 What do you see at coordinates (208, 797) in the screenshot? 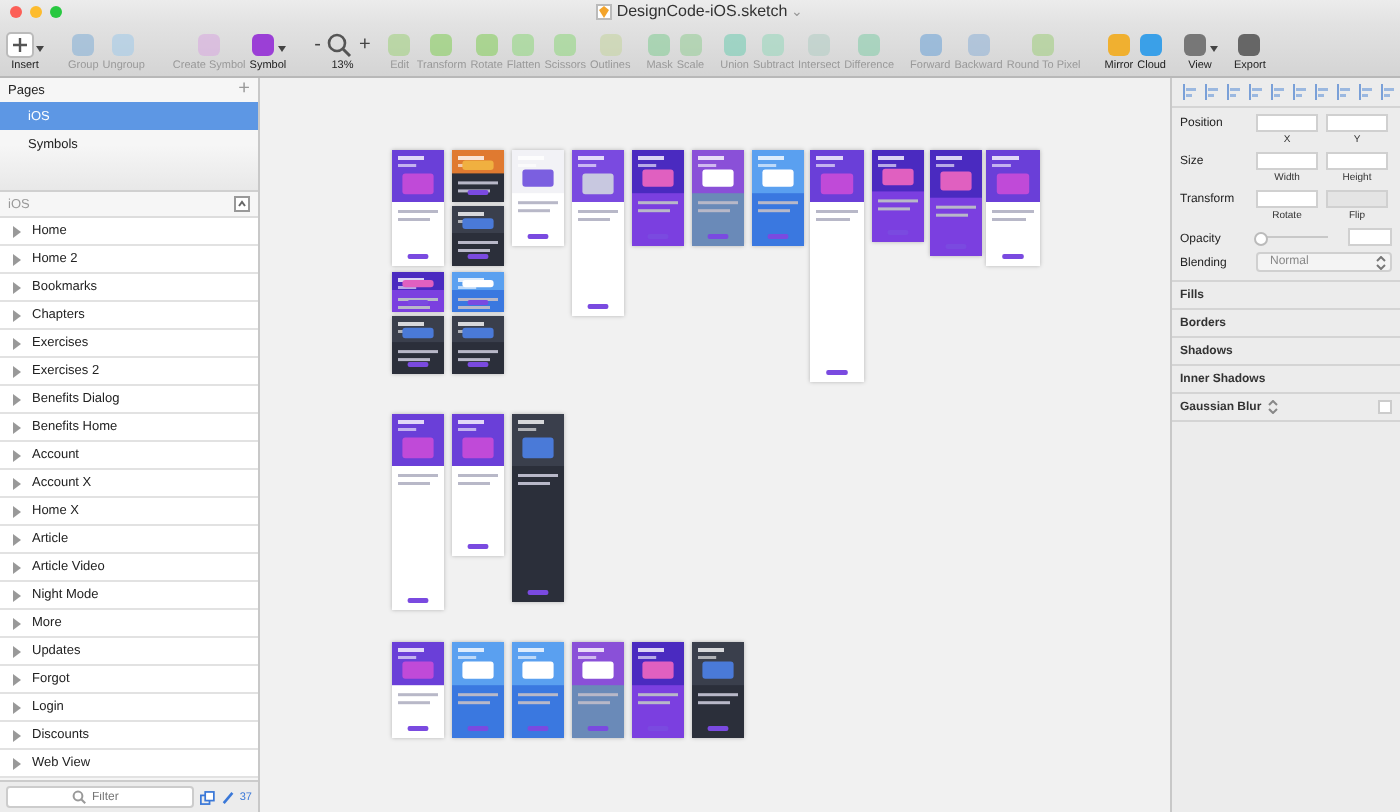
I see `copy-icon` at bounding box center [208, 797].